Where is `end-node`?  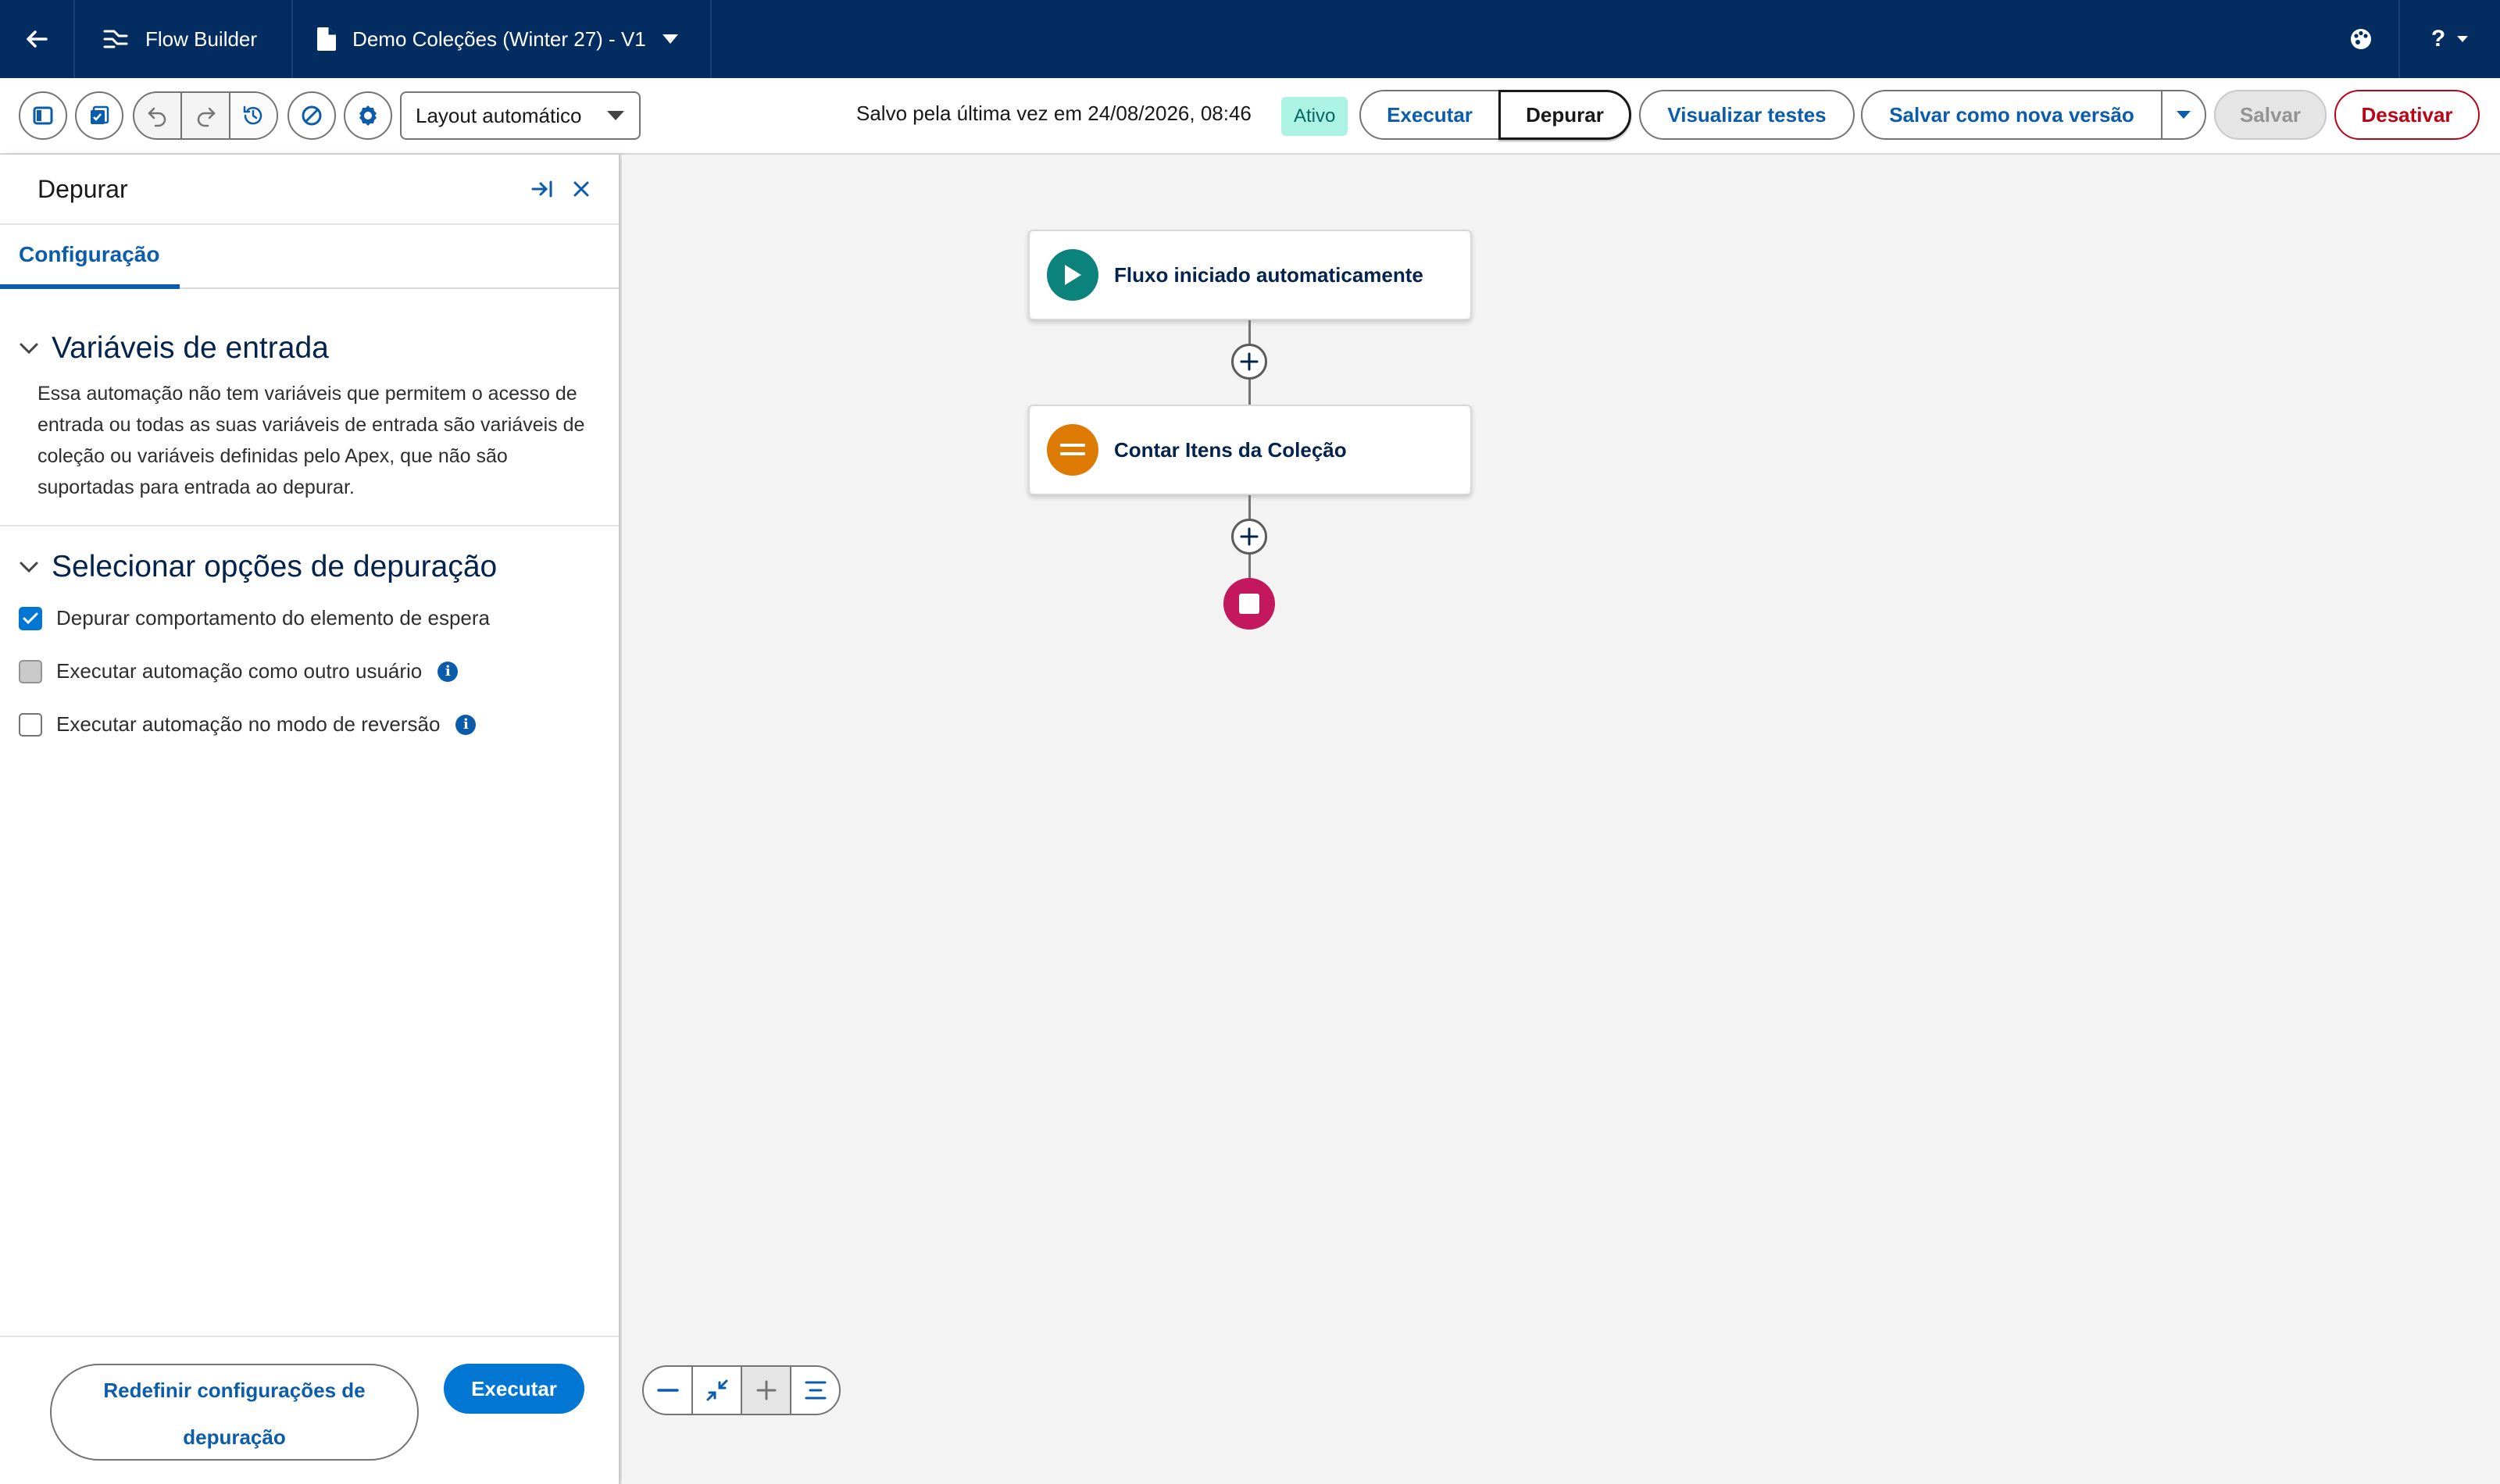 end-node is located at coordinates (1249, 604).